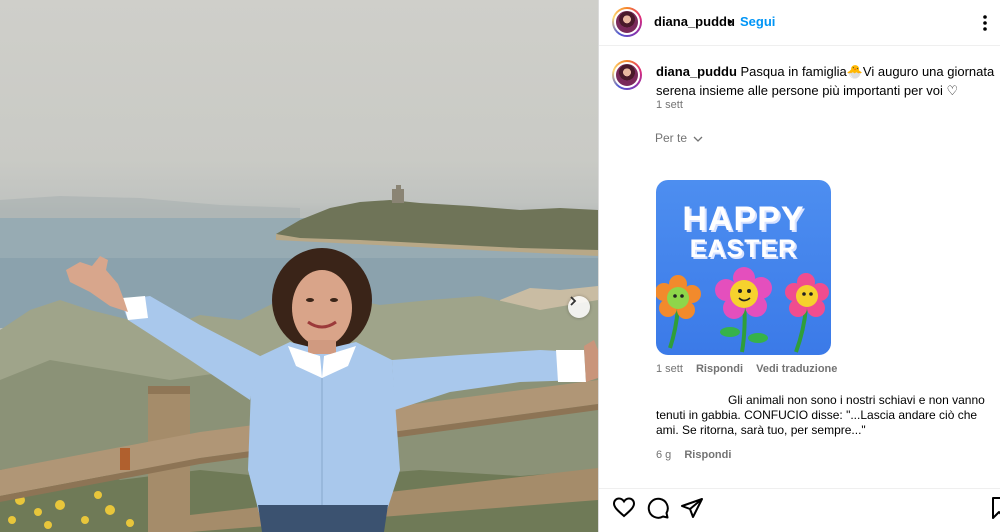 This screenshot has width=1000, height=532. Describe the element at coordinates (671, 138) in the screenshot. I see `for-you-label: Per te` at that location.